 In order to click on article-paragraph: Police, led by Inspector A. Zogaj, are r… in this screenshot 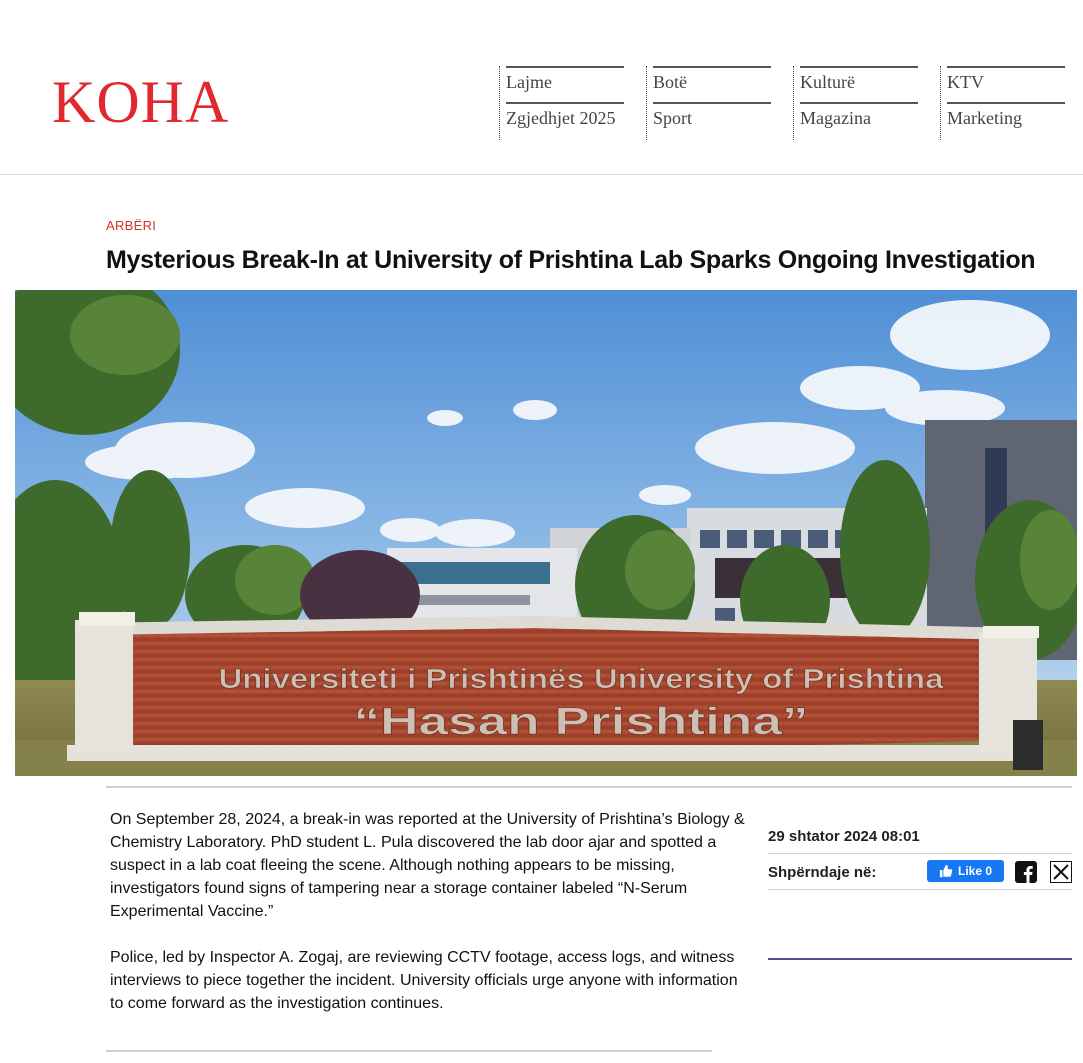, I will do `click(424, 980)`.